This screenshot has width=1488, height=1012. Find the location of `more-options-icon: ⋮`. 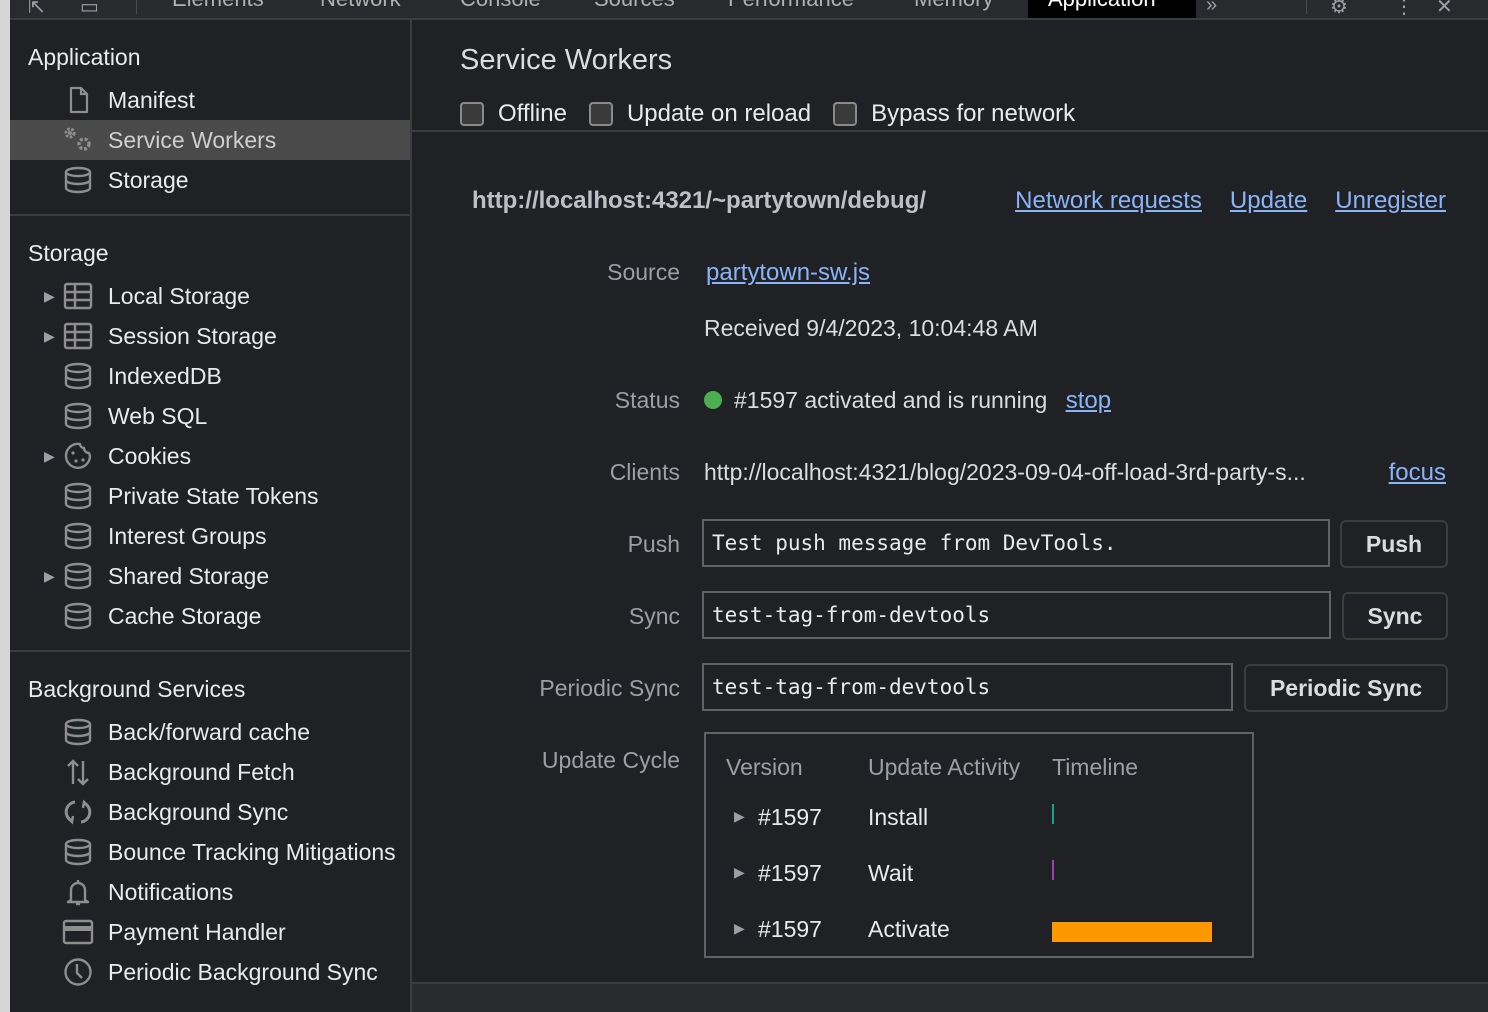

more-options-icon: ⋮ is located at coordinates (1404, 9).